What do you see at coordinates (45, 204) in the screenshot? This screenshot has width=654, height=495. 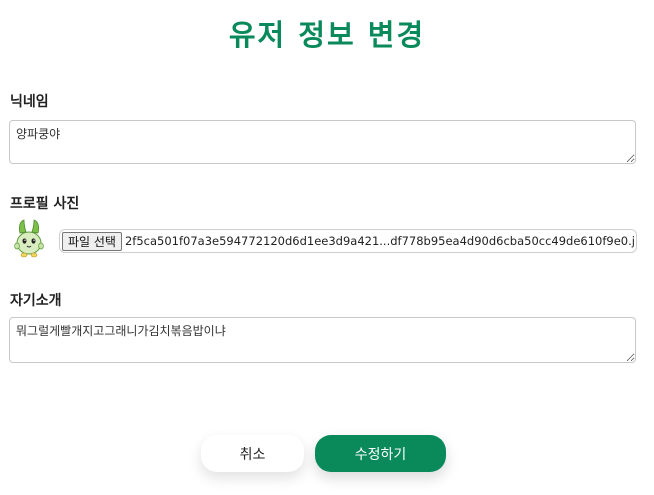 I see `profile-photo-label: 프로필 사진` at bounding box center [45, 204].